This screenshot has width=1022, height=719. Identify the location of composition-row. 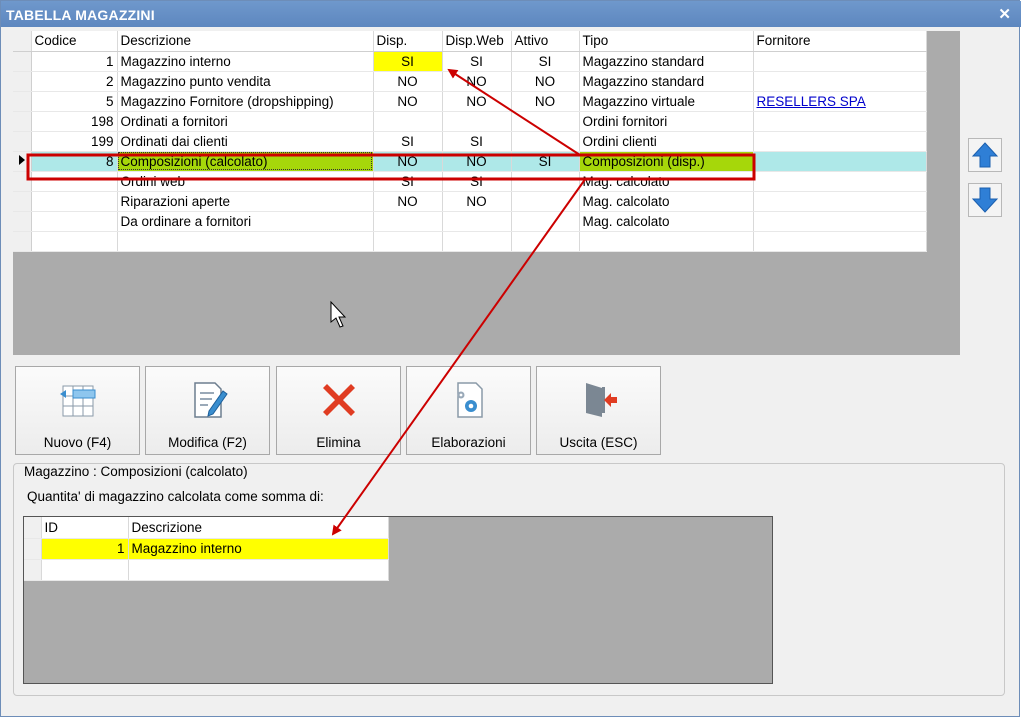
(206, 570).